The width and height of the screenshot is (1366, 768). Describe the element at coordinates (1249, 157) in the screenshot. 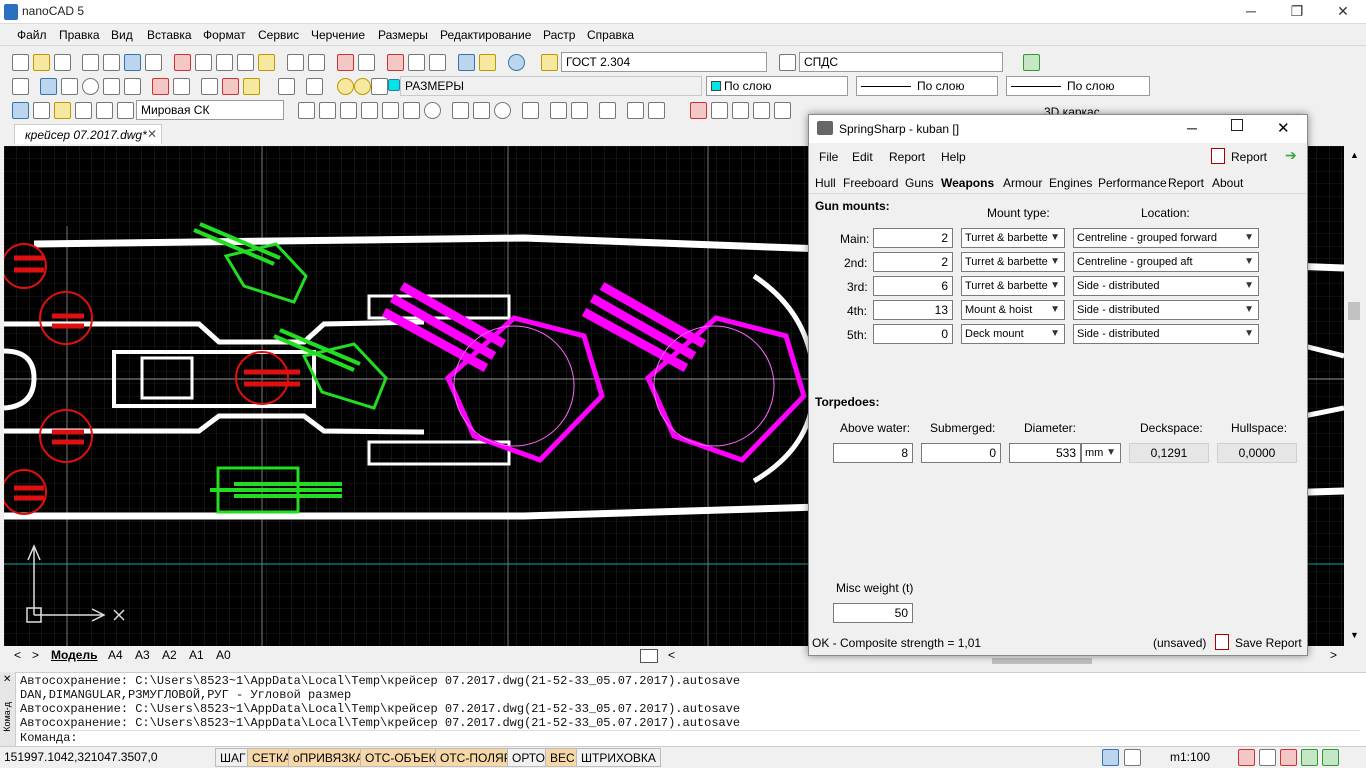

I see `ss-report-button: Report` at that location.